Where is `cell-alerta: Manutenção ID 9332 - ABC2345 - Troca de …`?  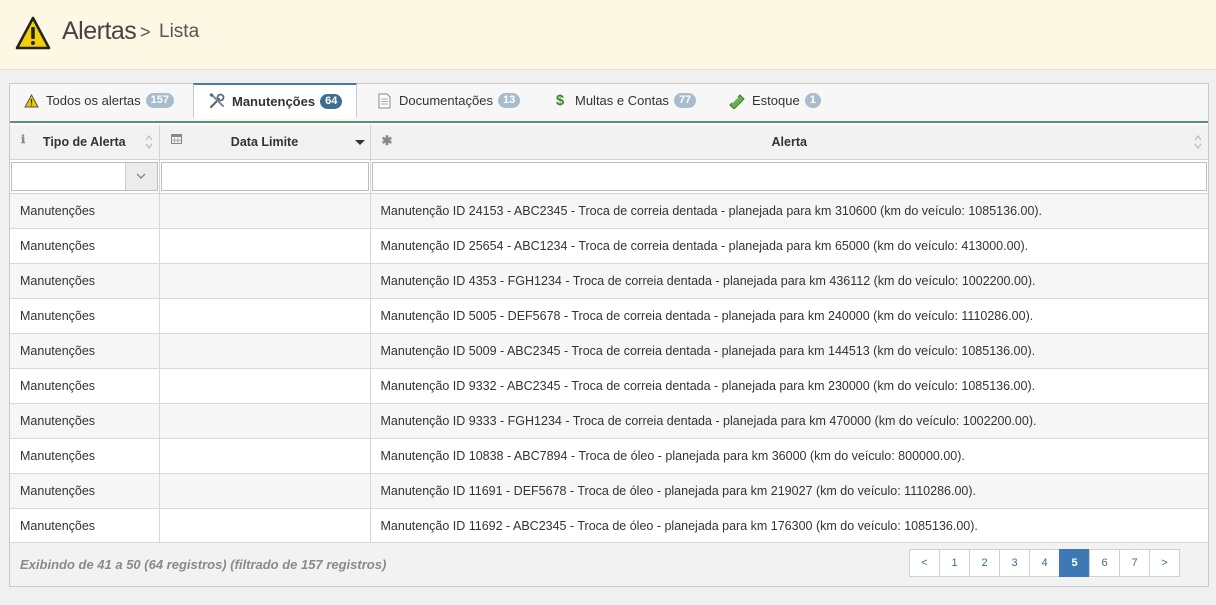 cell-alerta: Manutenção ID 9332 - ABC2345 - Troca de … is located at coordinates (789, 386).